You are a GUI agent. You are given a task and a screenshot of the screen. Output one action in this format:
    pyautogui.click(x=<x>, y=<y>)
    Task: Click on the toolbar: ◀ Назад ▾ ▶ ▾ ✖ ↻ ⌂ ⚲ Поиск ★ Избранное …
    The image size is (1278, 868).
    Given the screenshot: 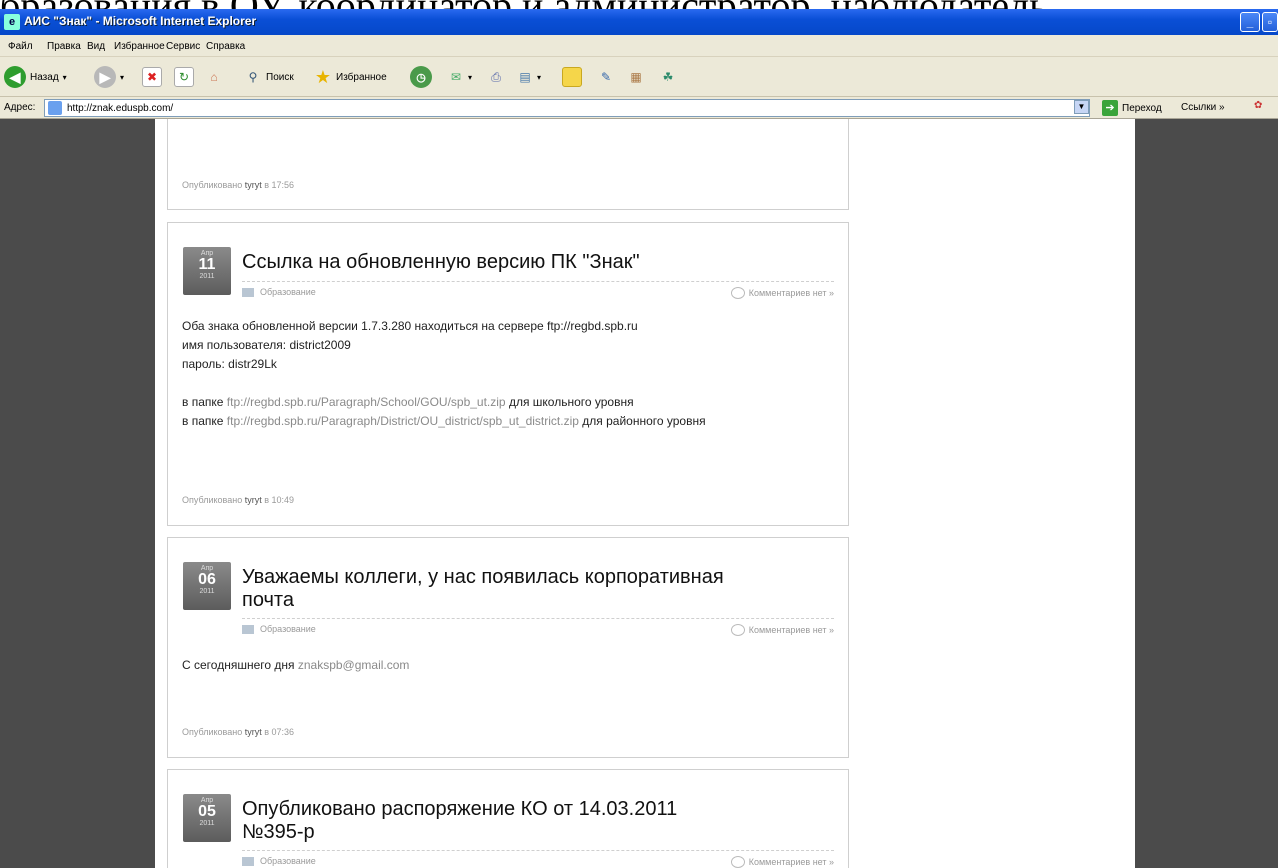 What is the action you would take?
    pyautogui.click(x=639, y=77)
    